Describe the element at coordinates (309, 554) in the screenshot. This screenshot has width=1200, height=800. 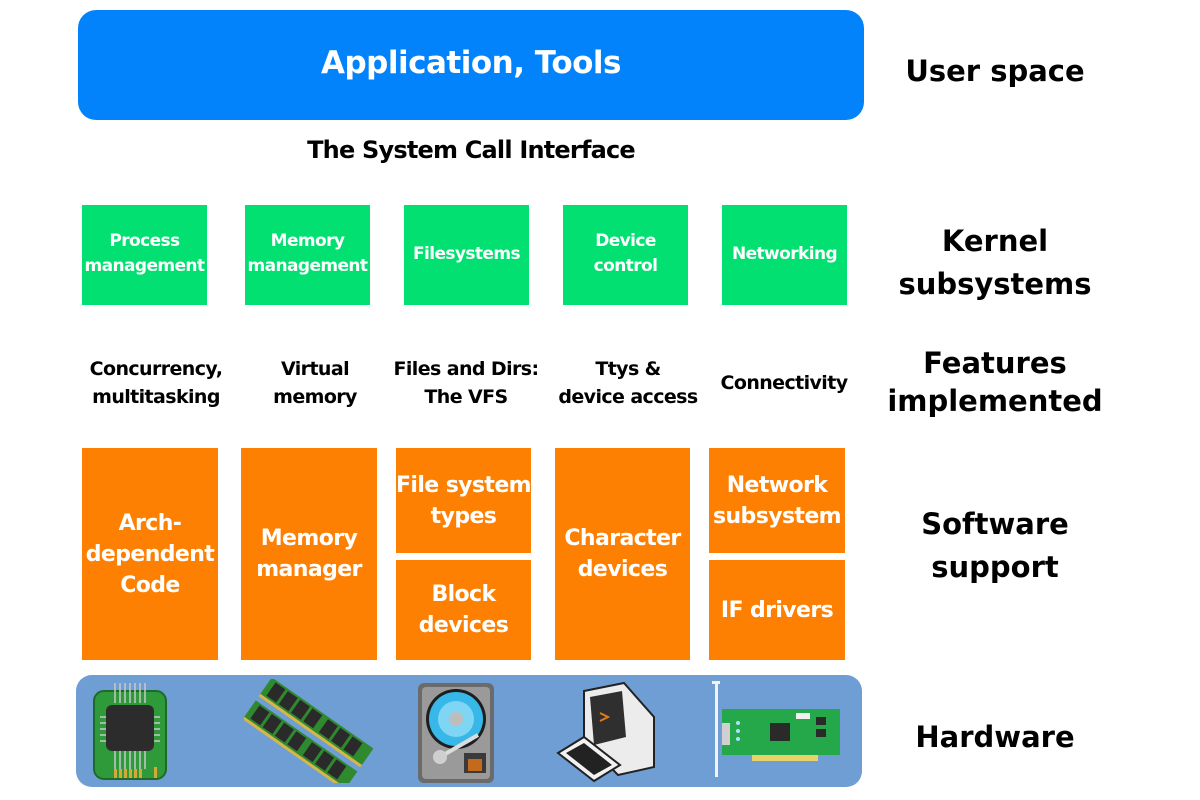
I see `support-memory-manager: Memory manager` at that location.